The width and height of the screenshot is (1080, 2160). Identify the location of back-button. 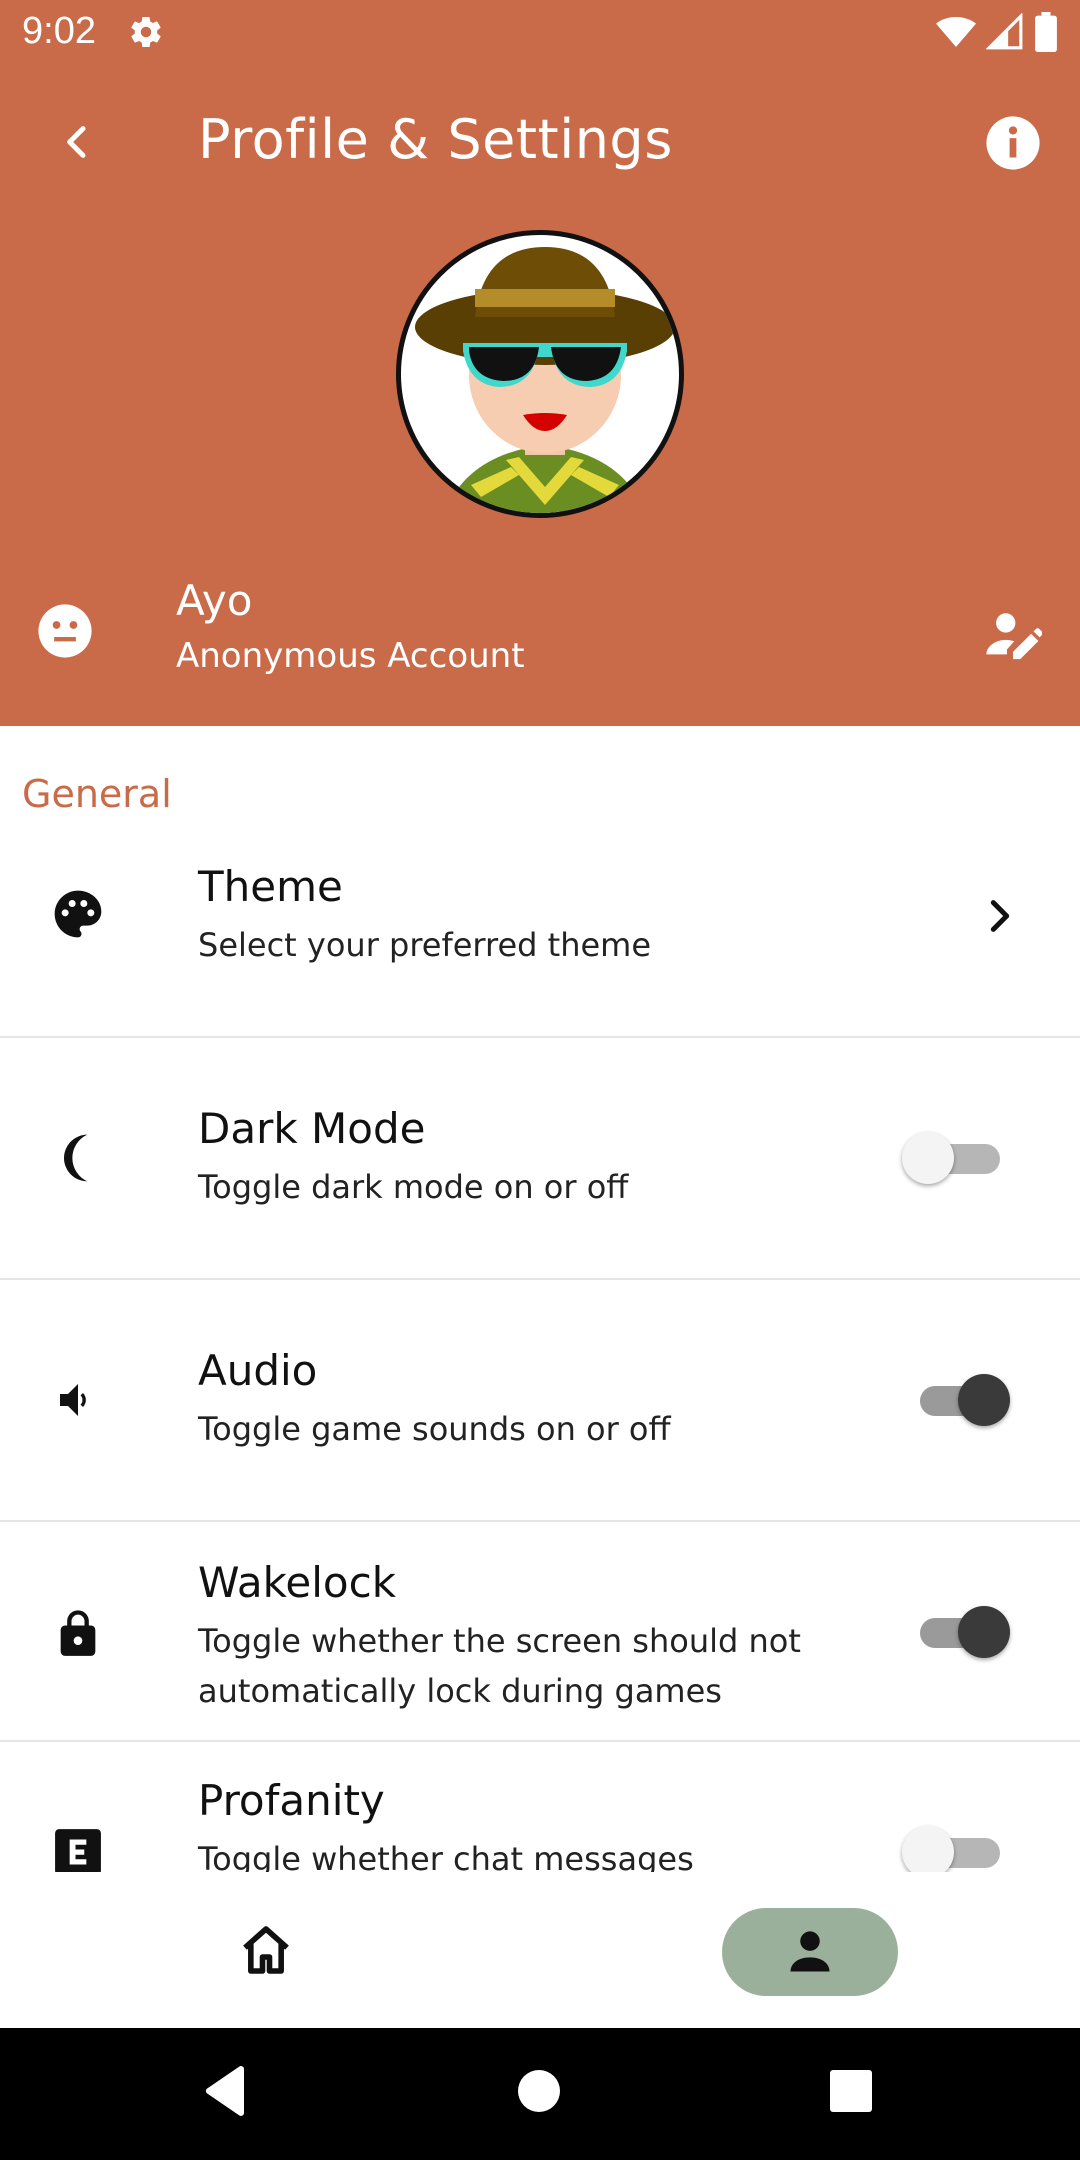
(78, 142).